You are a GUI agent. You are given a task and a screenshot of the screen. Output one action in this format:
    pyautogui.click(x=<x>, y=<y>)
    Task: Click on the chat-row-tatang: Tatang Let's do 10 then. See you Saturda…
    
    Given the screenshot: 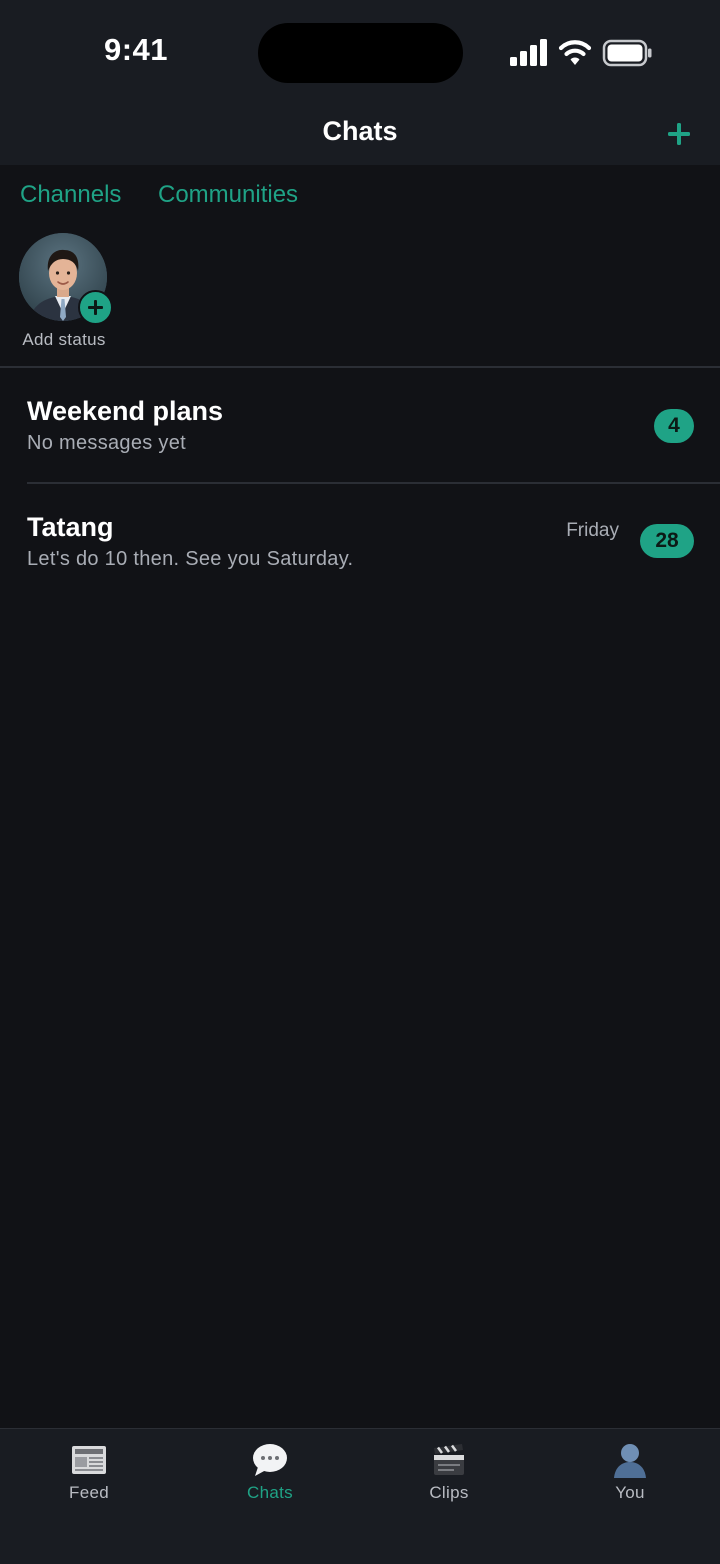 What is the action you would take?
    pyautogui.click(x=360, y=542)
    